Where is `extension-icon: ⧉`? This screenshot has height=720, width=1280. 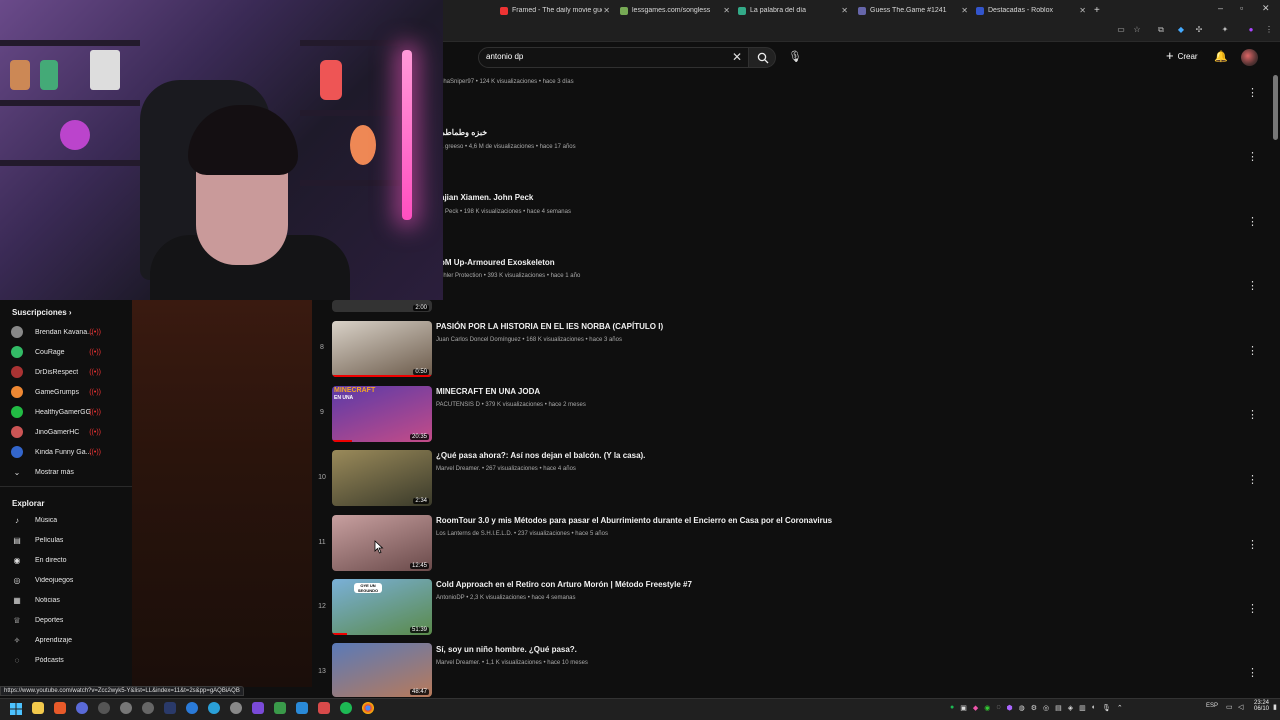
extension-icon: ⧉ is located at coordinates (1161, 30).